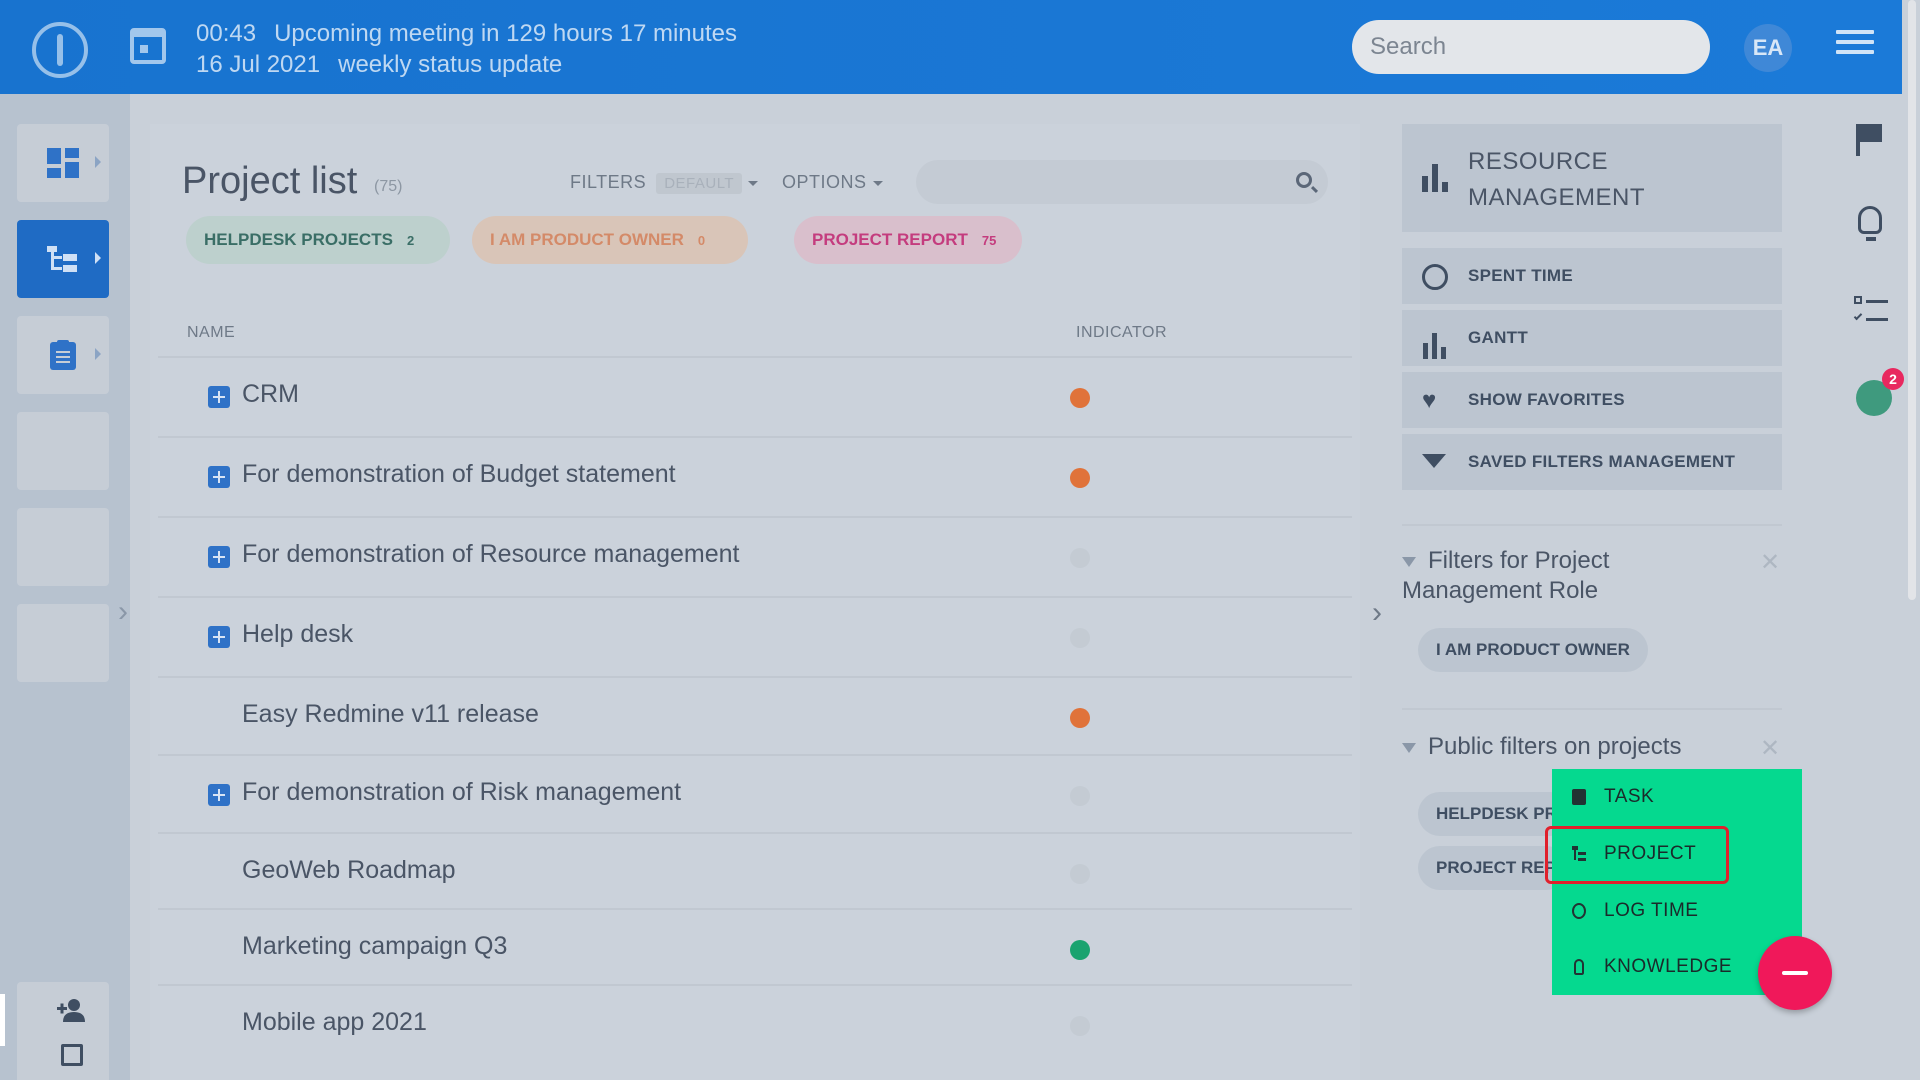  Describe the element at coordinates (60, 50) in the screenshot. I see `power-logo-icon` at that location.